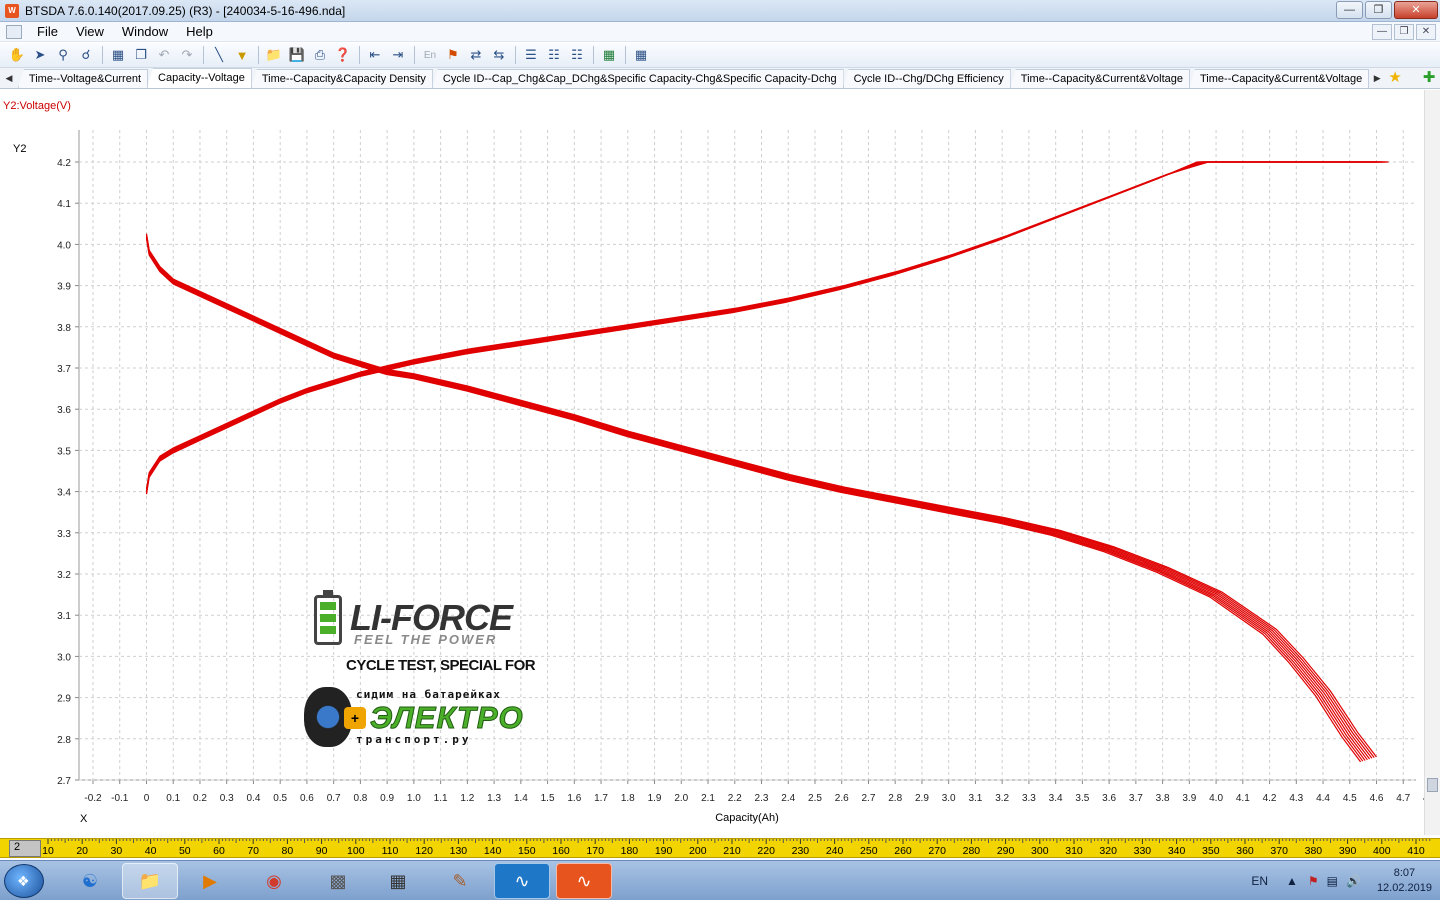 The height and width of the screenshot is (901, 1440). I want to click on tab-scroll-left-icon: ◀, so click(9, 78).